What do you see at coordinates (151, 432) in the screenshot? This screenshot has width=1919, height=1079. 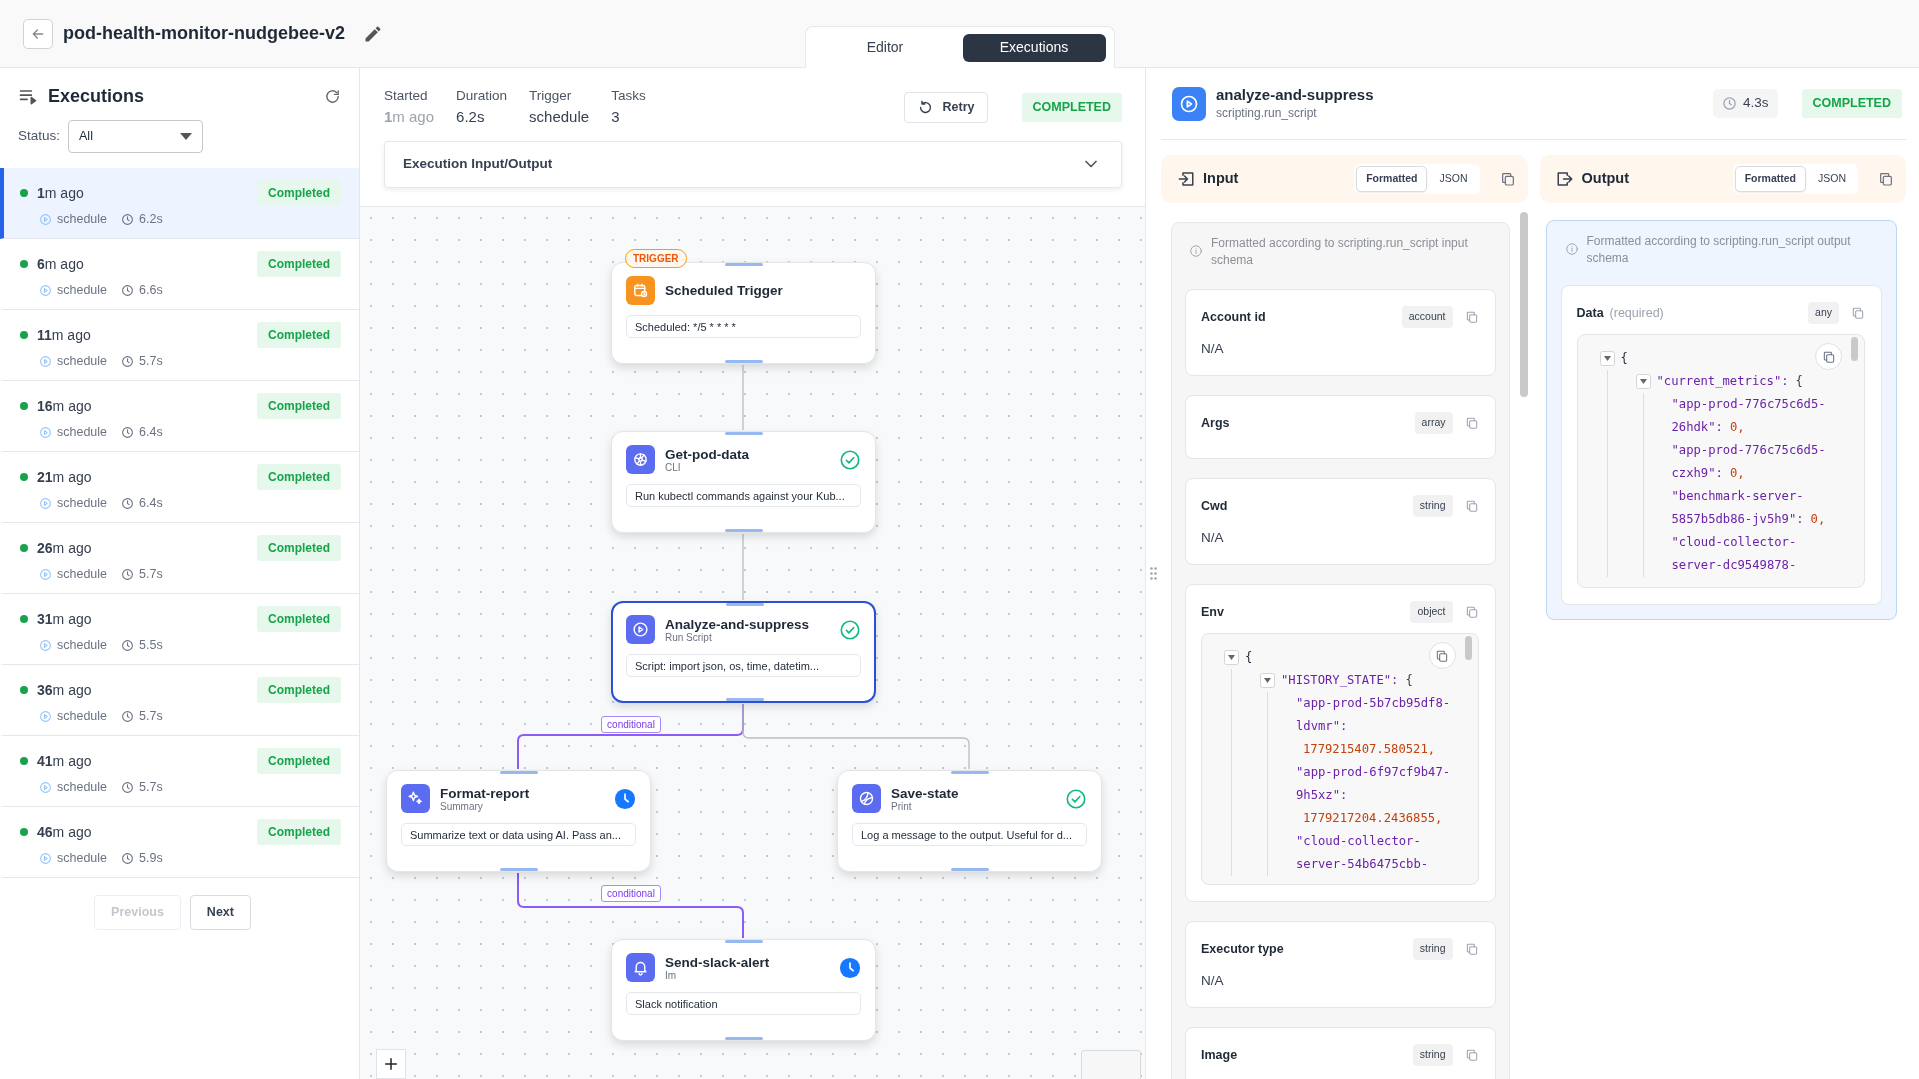 I see `duration-text: 6.4s` at bounding box center [151, 432].